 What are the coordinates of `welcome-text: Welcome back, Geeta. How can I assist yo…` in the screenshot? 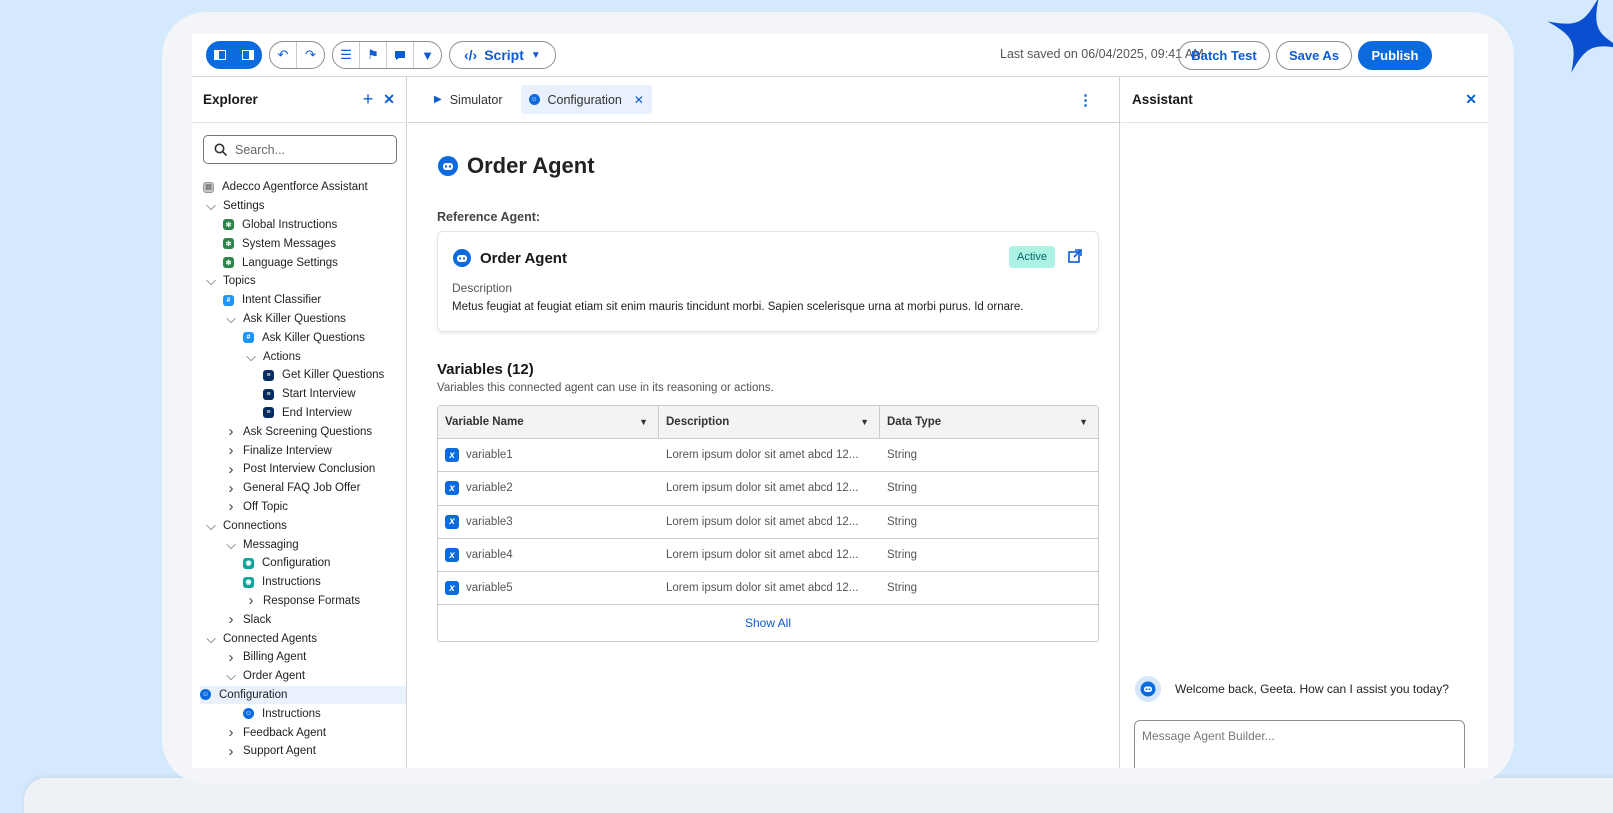 It's located at (1312, 689).